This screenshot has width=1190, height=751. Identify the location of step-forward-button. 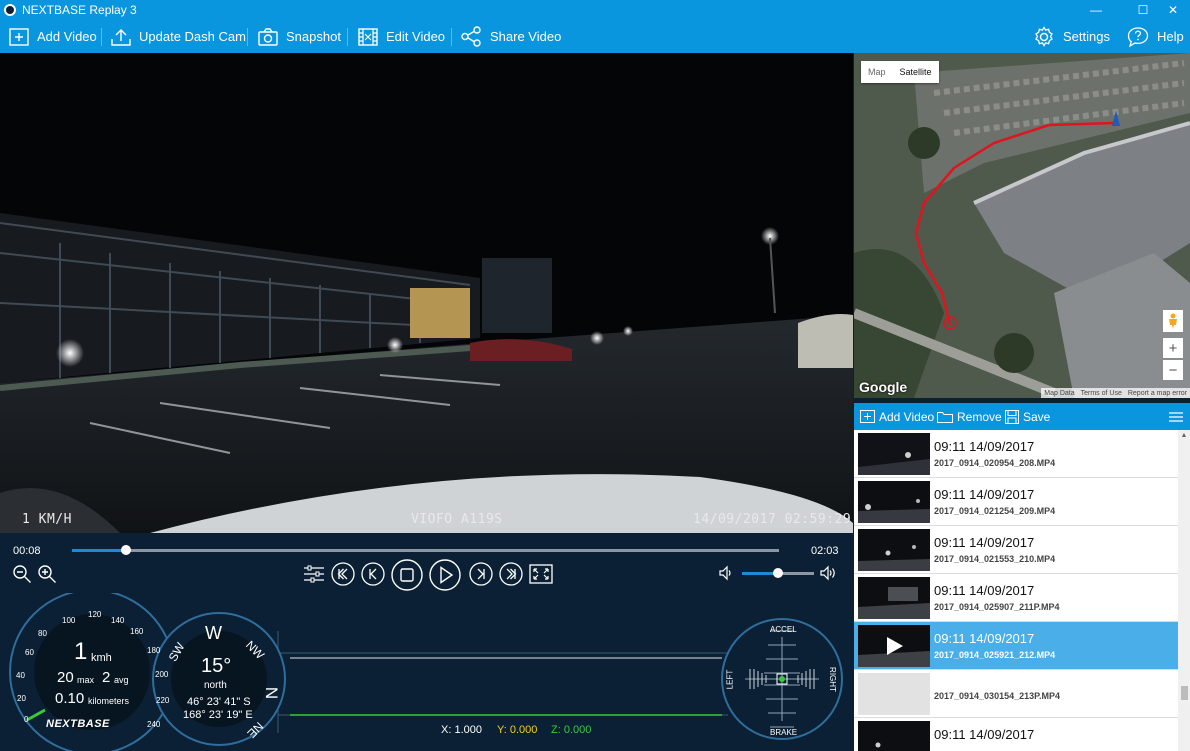
(481, 574).